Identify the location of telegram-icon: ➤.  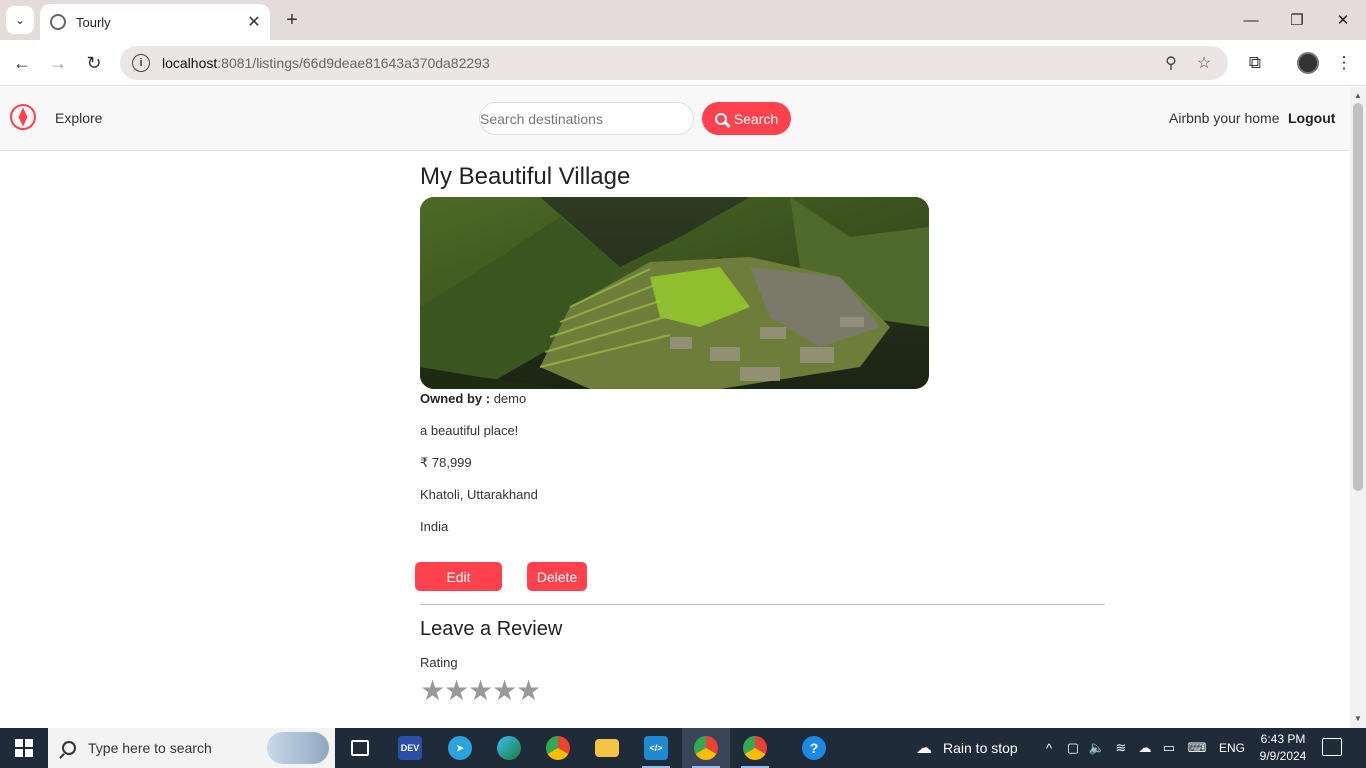
(460, 748).